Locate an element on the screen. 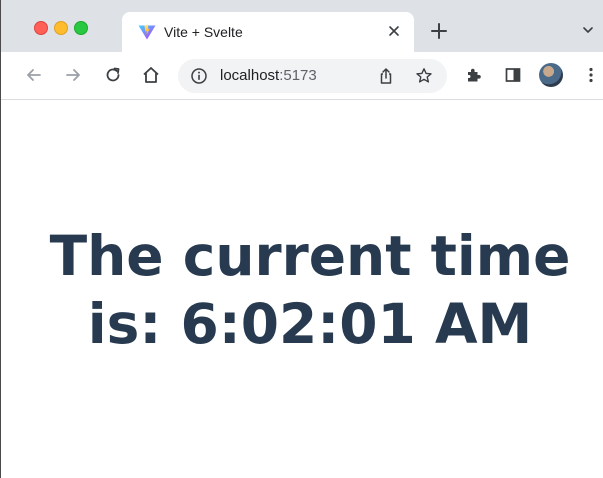  minimize-window-button is located at coordinates (61, 28).